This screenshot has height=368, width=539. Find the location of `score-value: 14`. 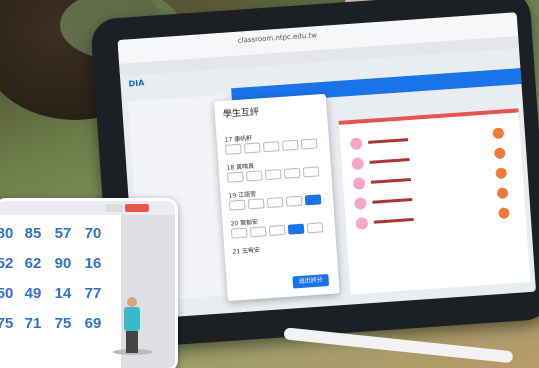

score-value: 14 is located at coordinates (63, 293).